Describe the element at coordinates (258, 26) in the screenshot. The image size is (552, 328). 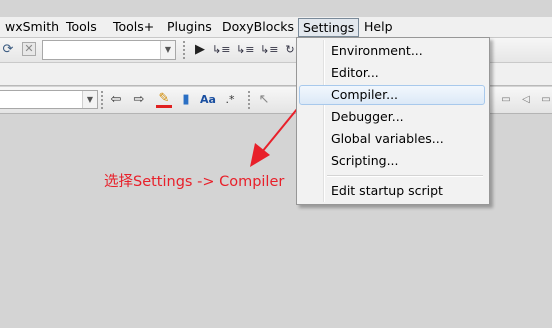
I see `menu-doxyblocks: DoxyBlocks` at that location.